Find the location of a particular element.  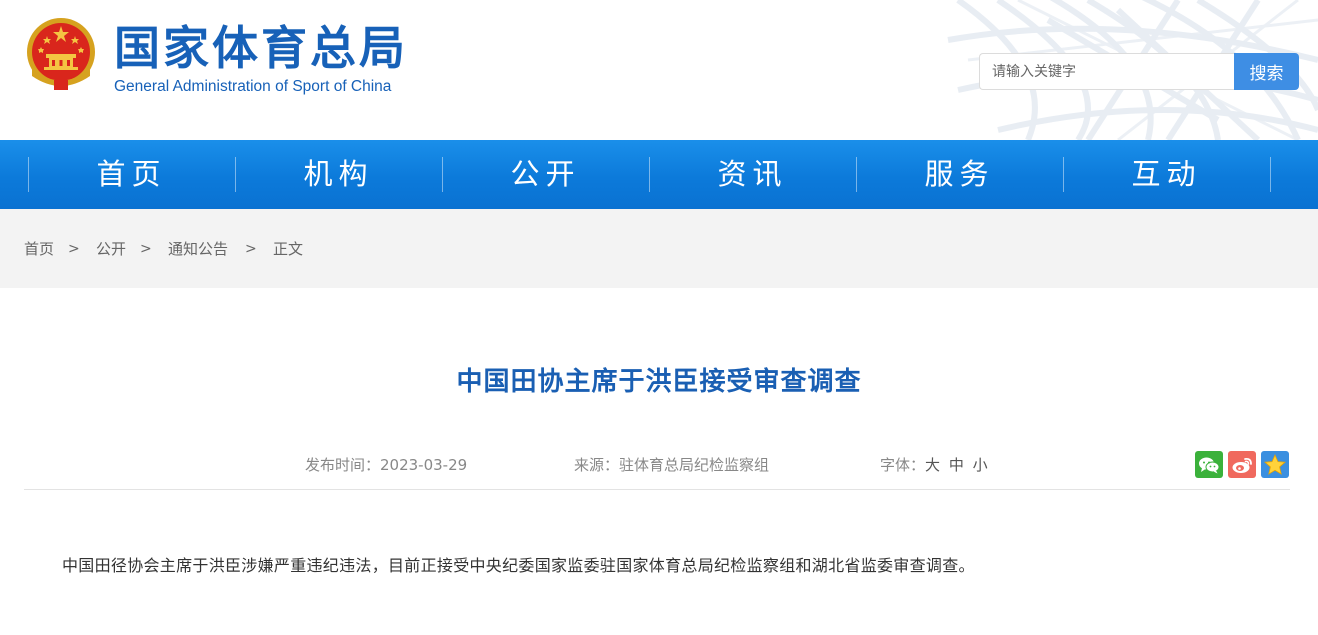

site-logo-subtitle: General Administration of Sport of China is located at coordinates (252, 87).